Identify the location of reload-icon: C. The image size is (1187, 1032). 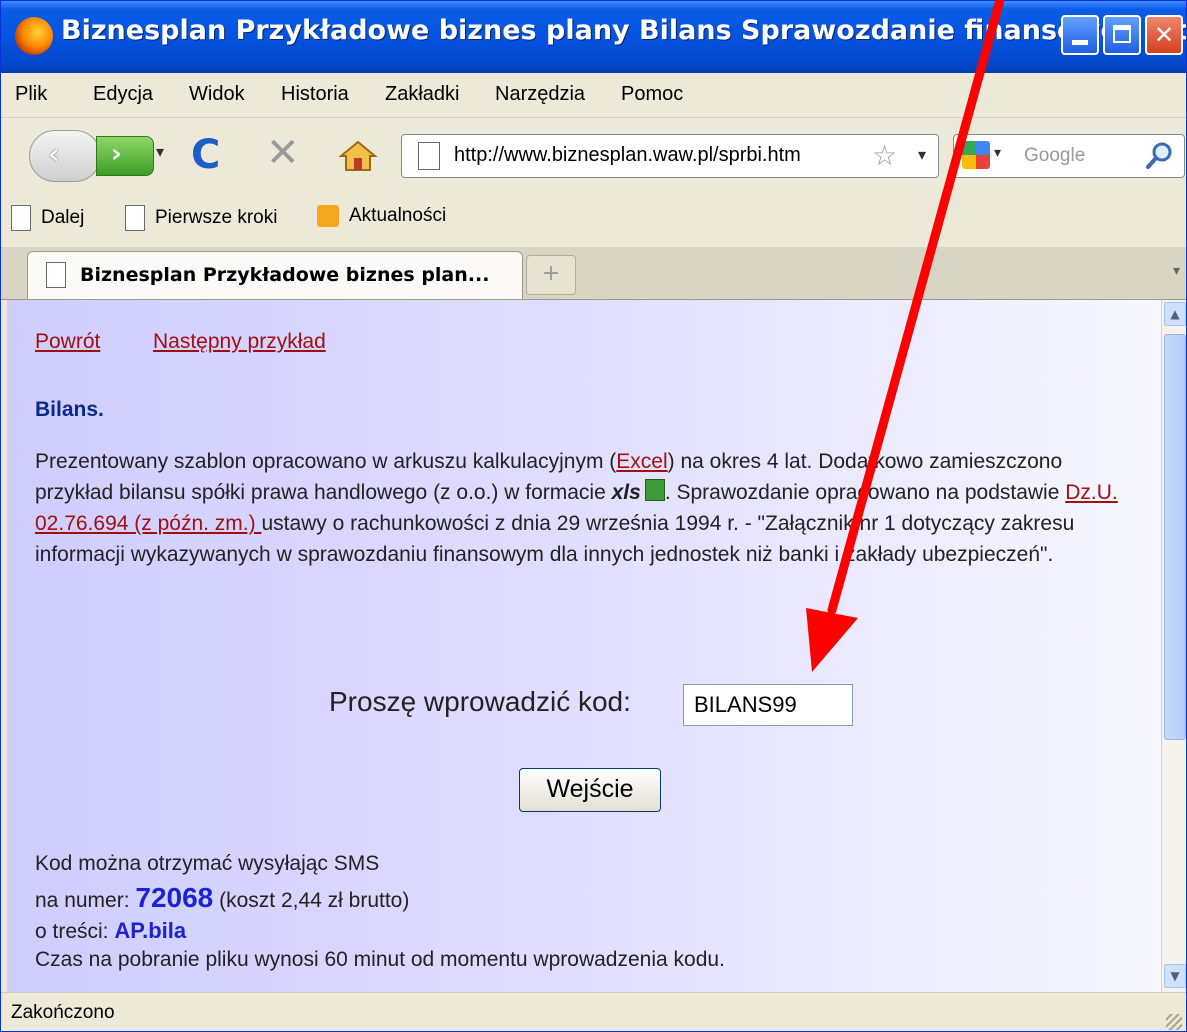
(205, 155).